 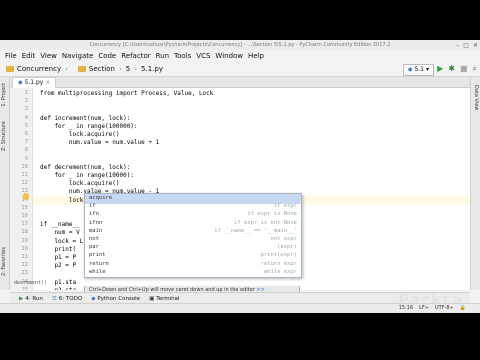 What do you see at coordinates (278, 255) in the screenshot?
I see `autocomplete-item-hint: print(expr)` at bounding box center [278, 255].